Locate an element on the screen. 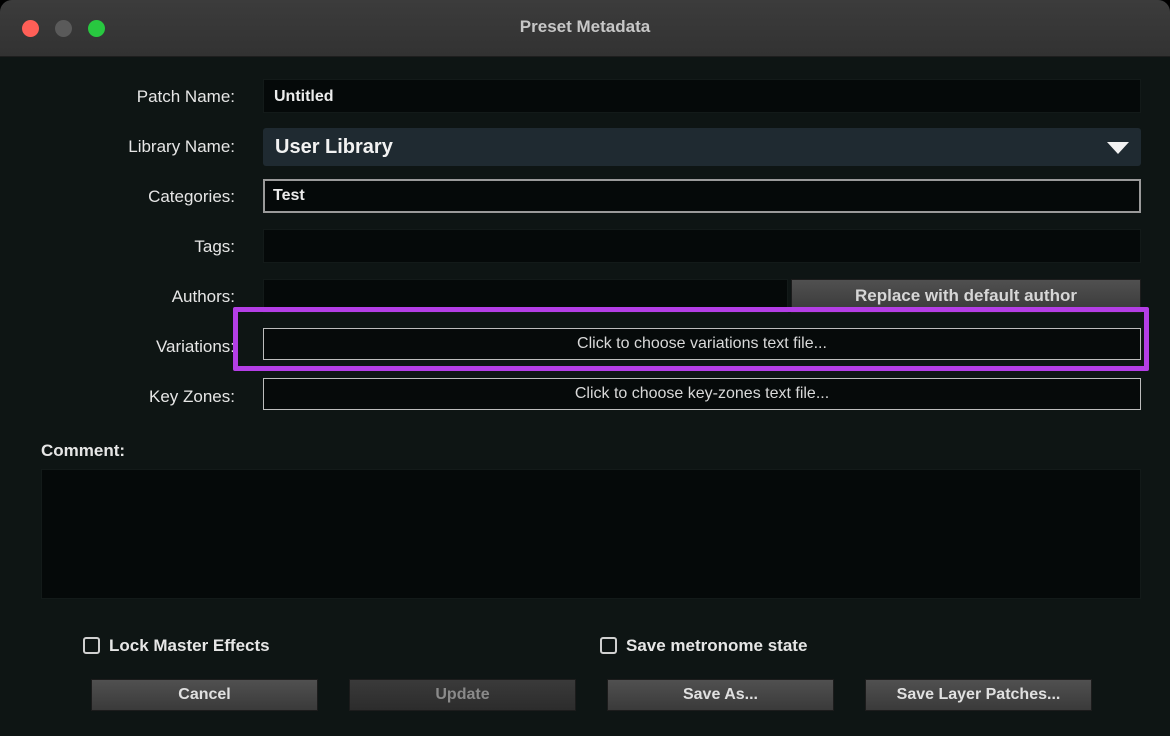  patch-name-input: Untitled is located at coordinates (702, 96).